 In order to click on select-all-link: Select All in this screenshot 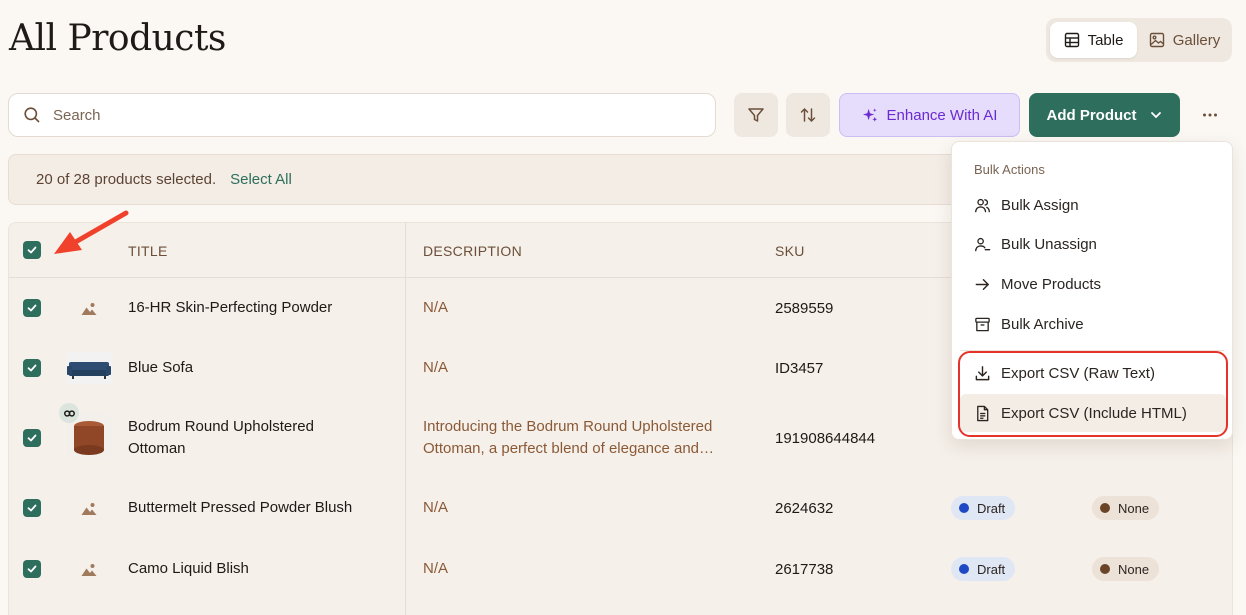, I will do `click(261, 179)`.